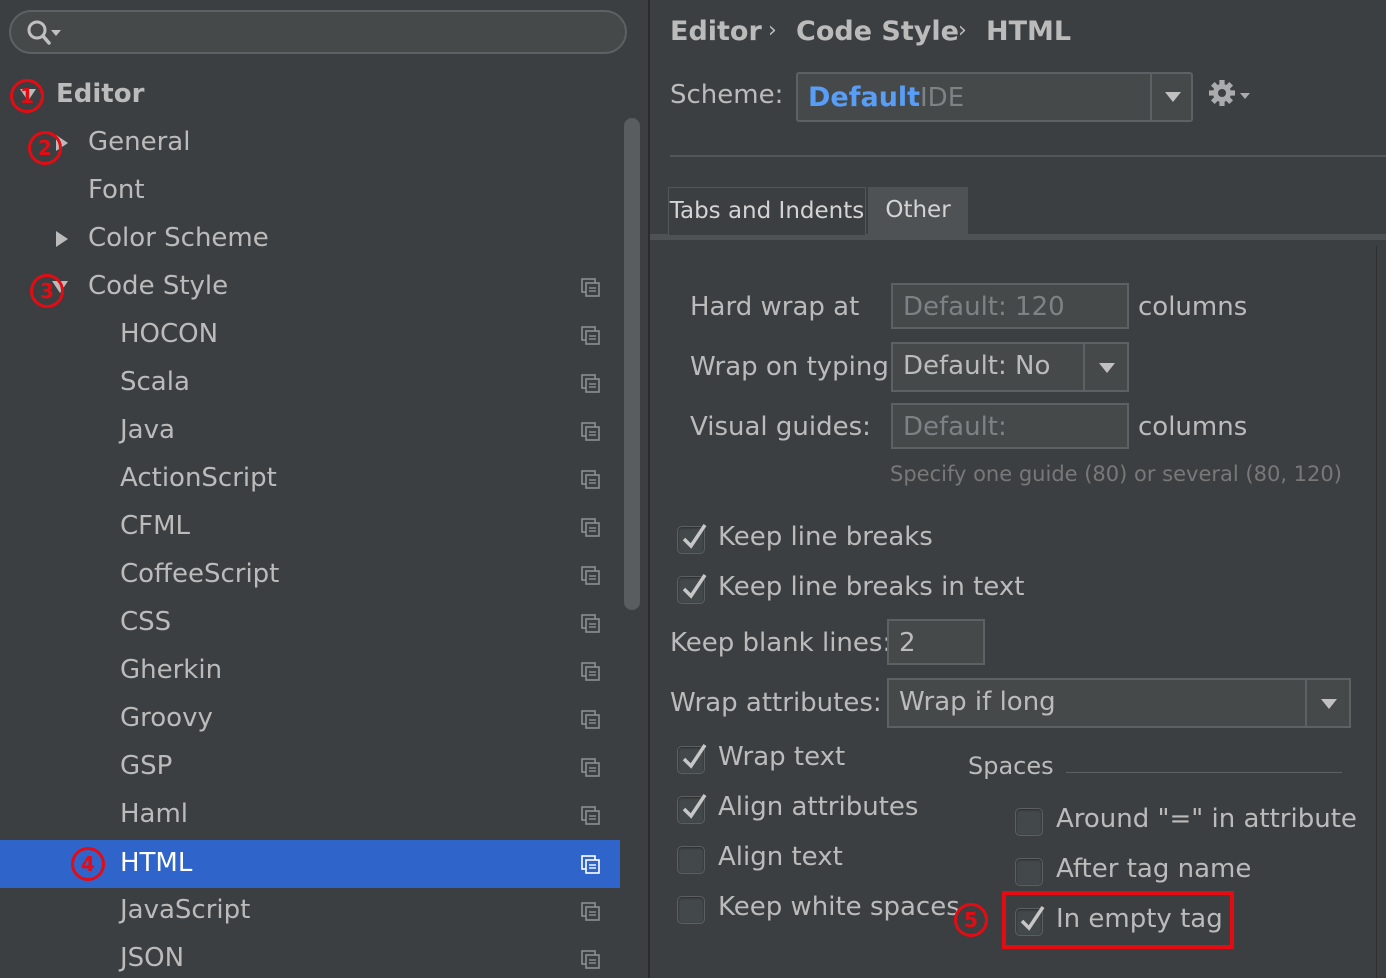  What do you see at coordinates (994, 97) in the screenshot?
I see `scheme-dropdown: Default IDE` at bounding box center [994, 97].